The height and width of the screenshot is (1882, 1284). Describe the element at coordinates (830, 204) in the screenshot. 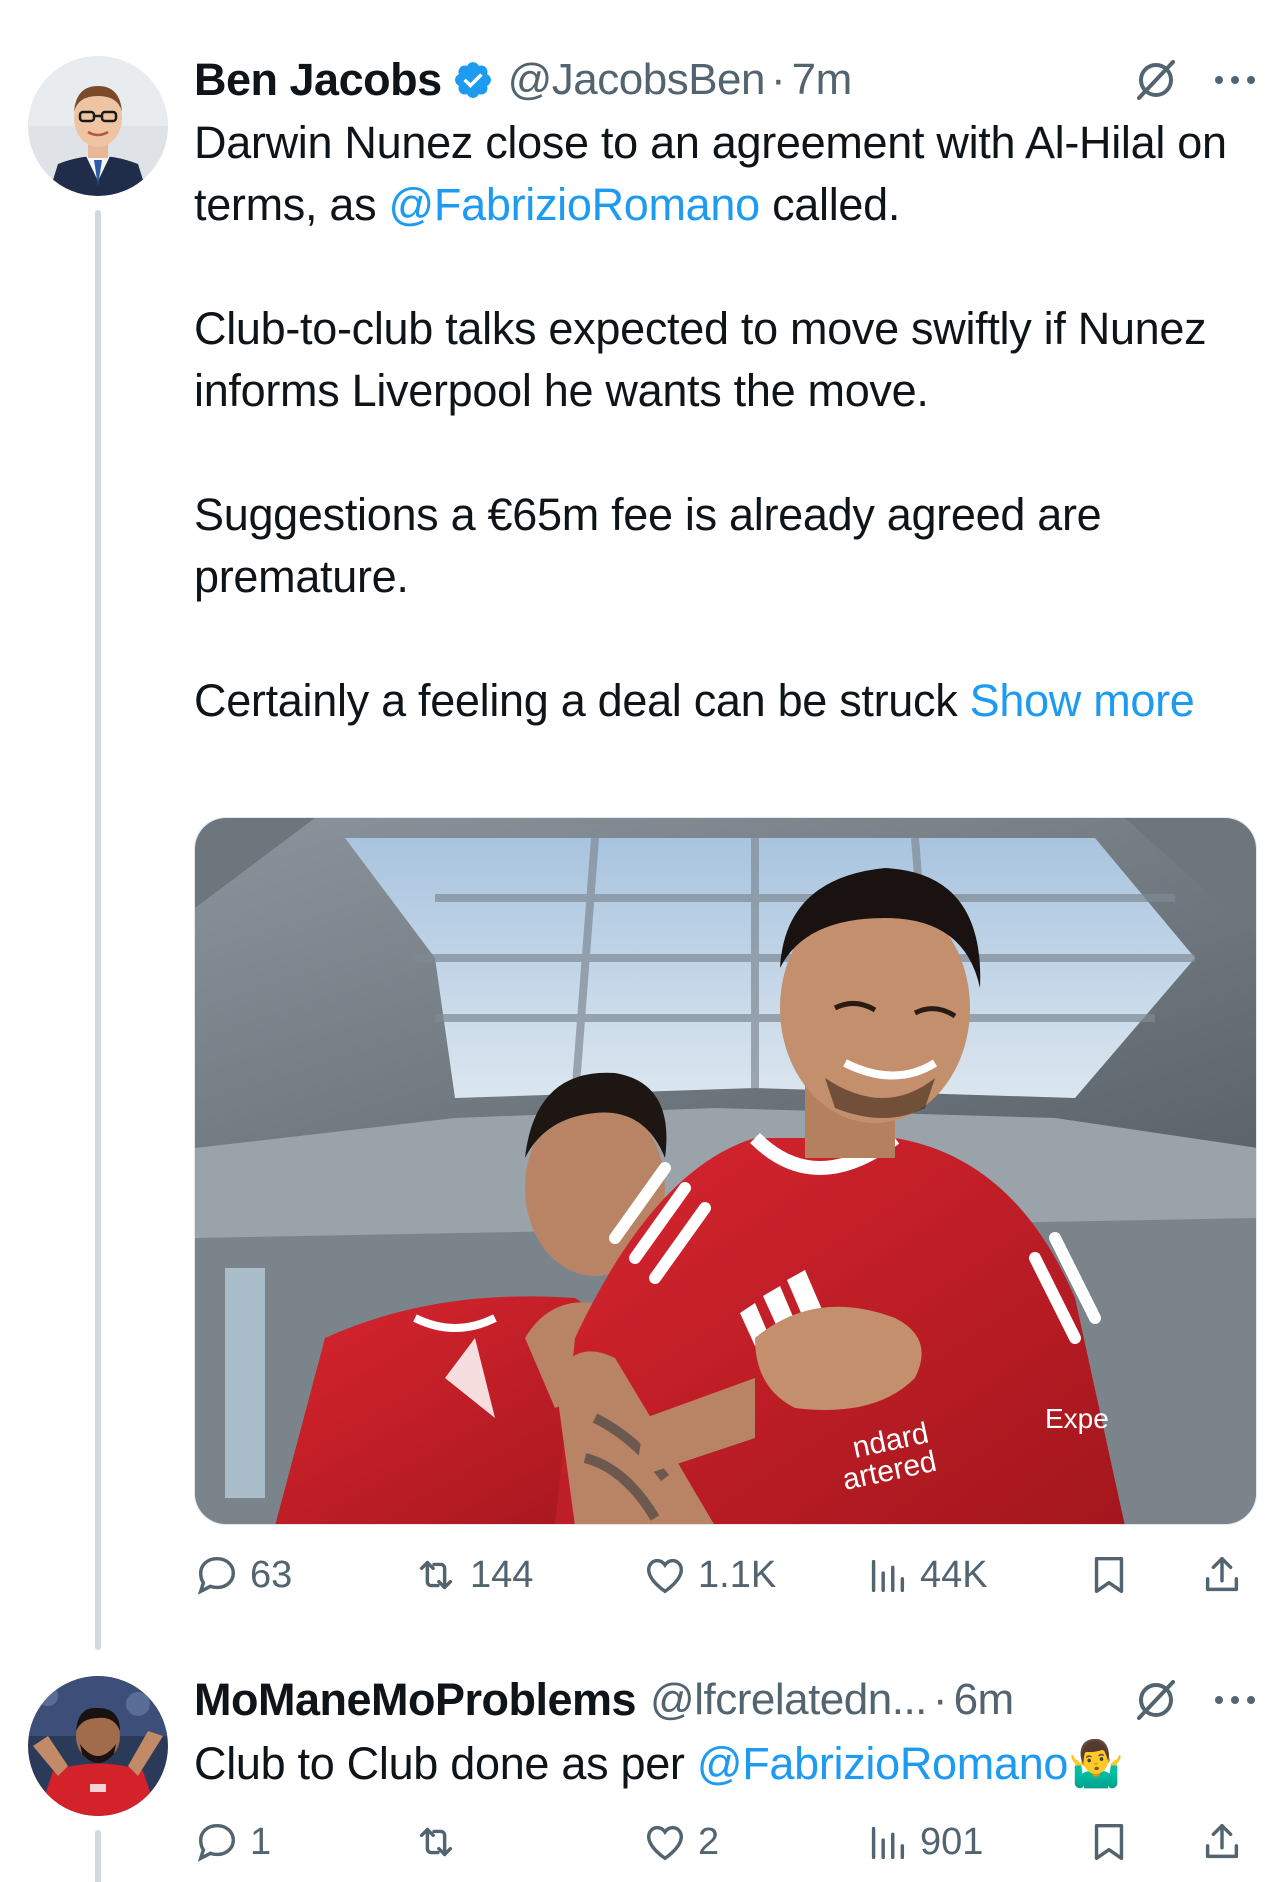

I see `text-span: called.` at that location.